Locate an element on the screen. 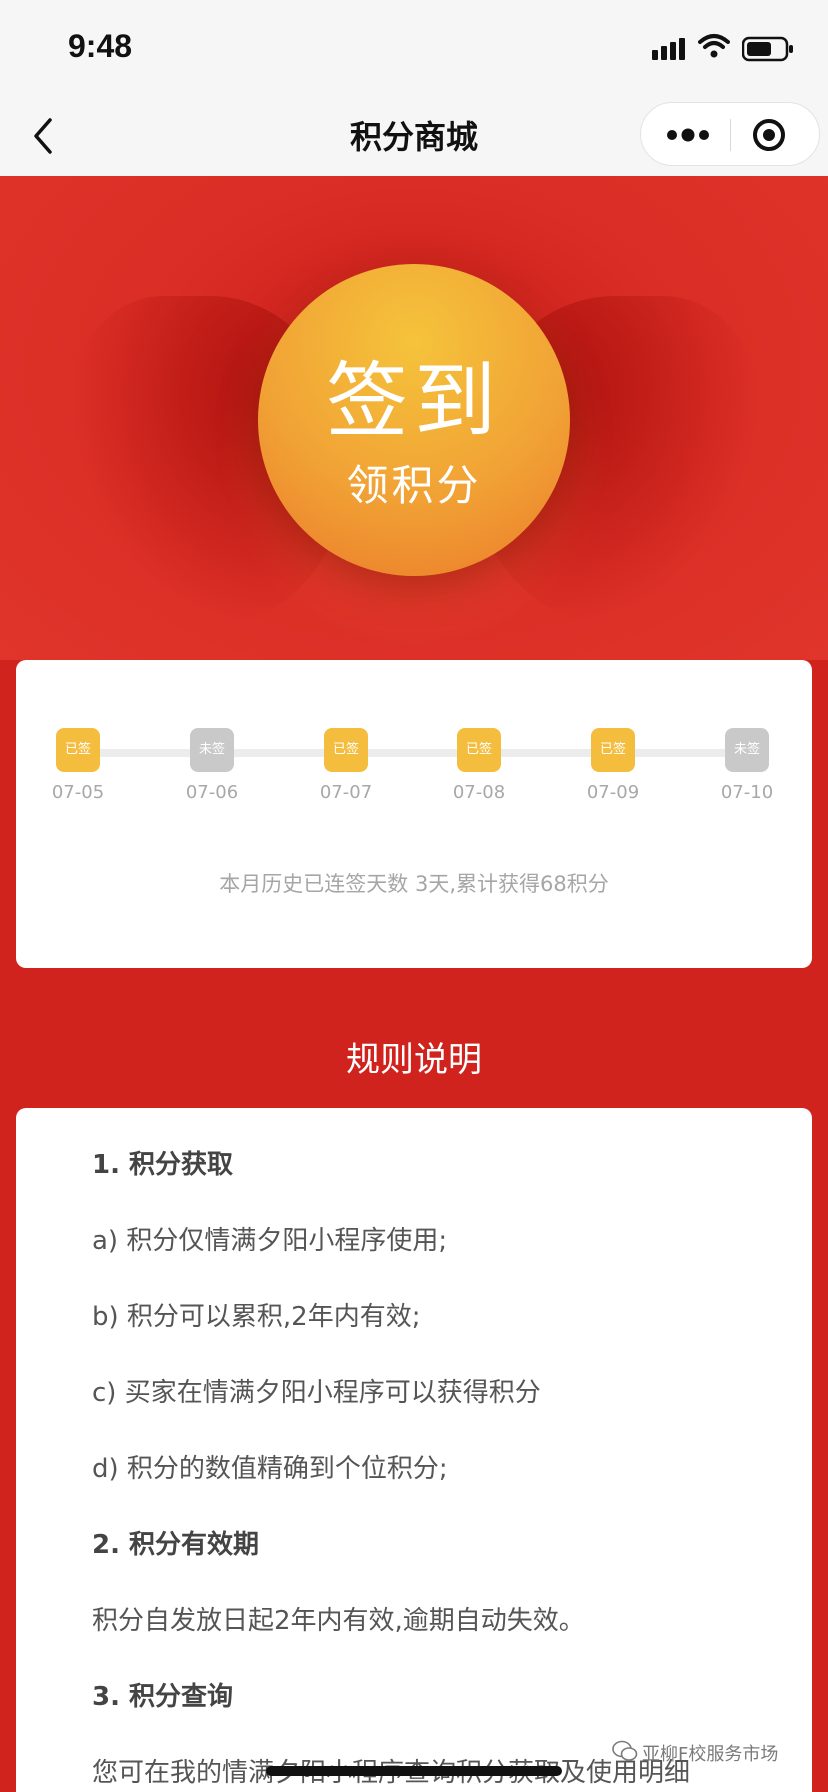 This screenshot has height=1792, width=828. rule-item: b) 积分可以累积,2年内有效; is located at coordinates (256, 1317).